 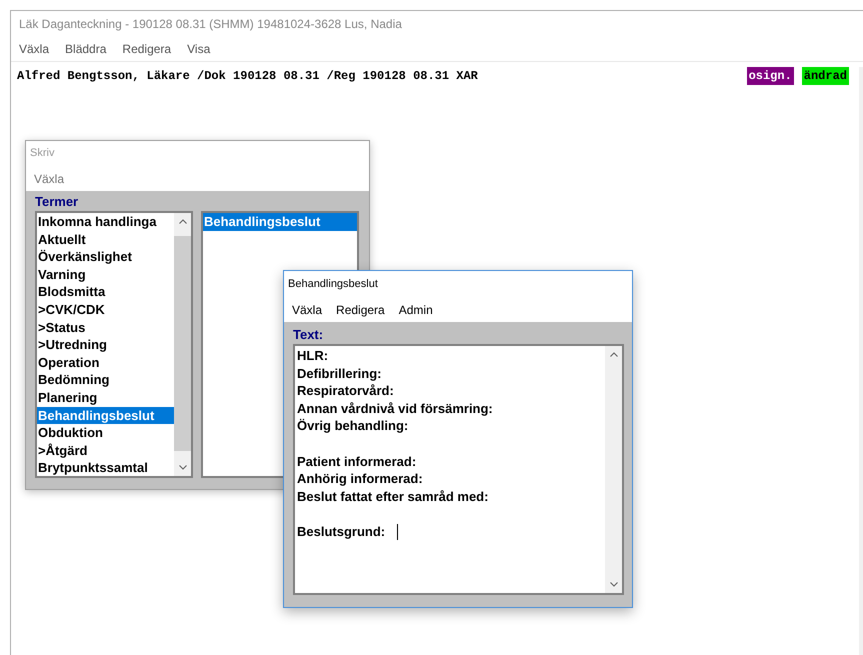 What do you see at coordinates (105, 222) in the screenshot?
I see `list-item: Inkomna handlinga` at bounding box center [105, 222].